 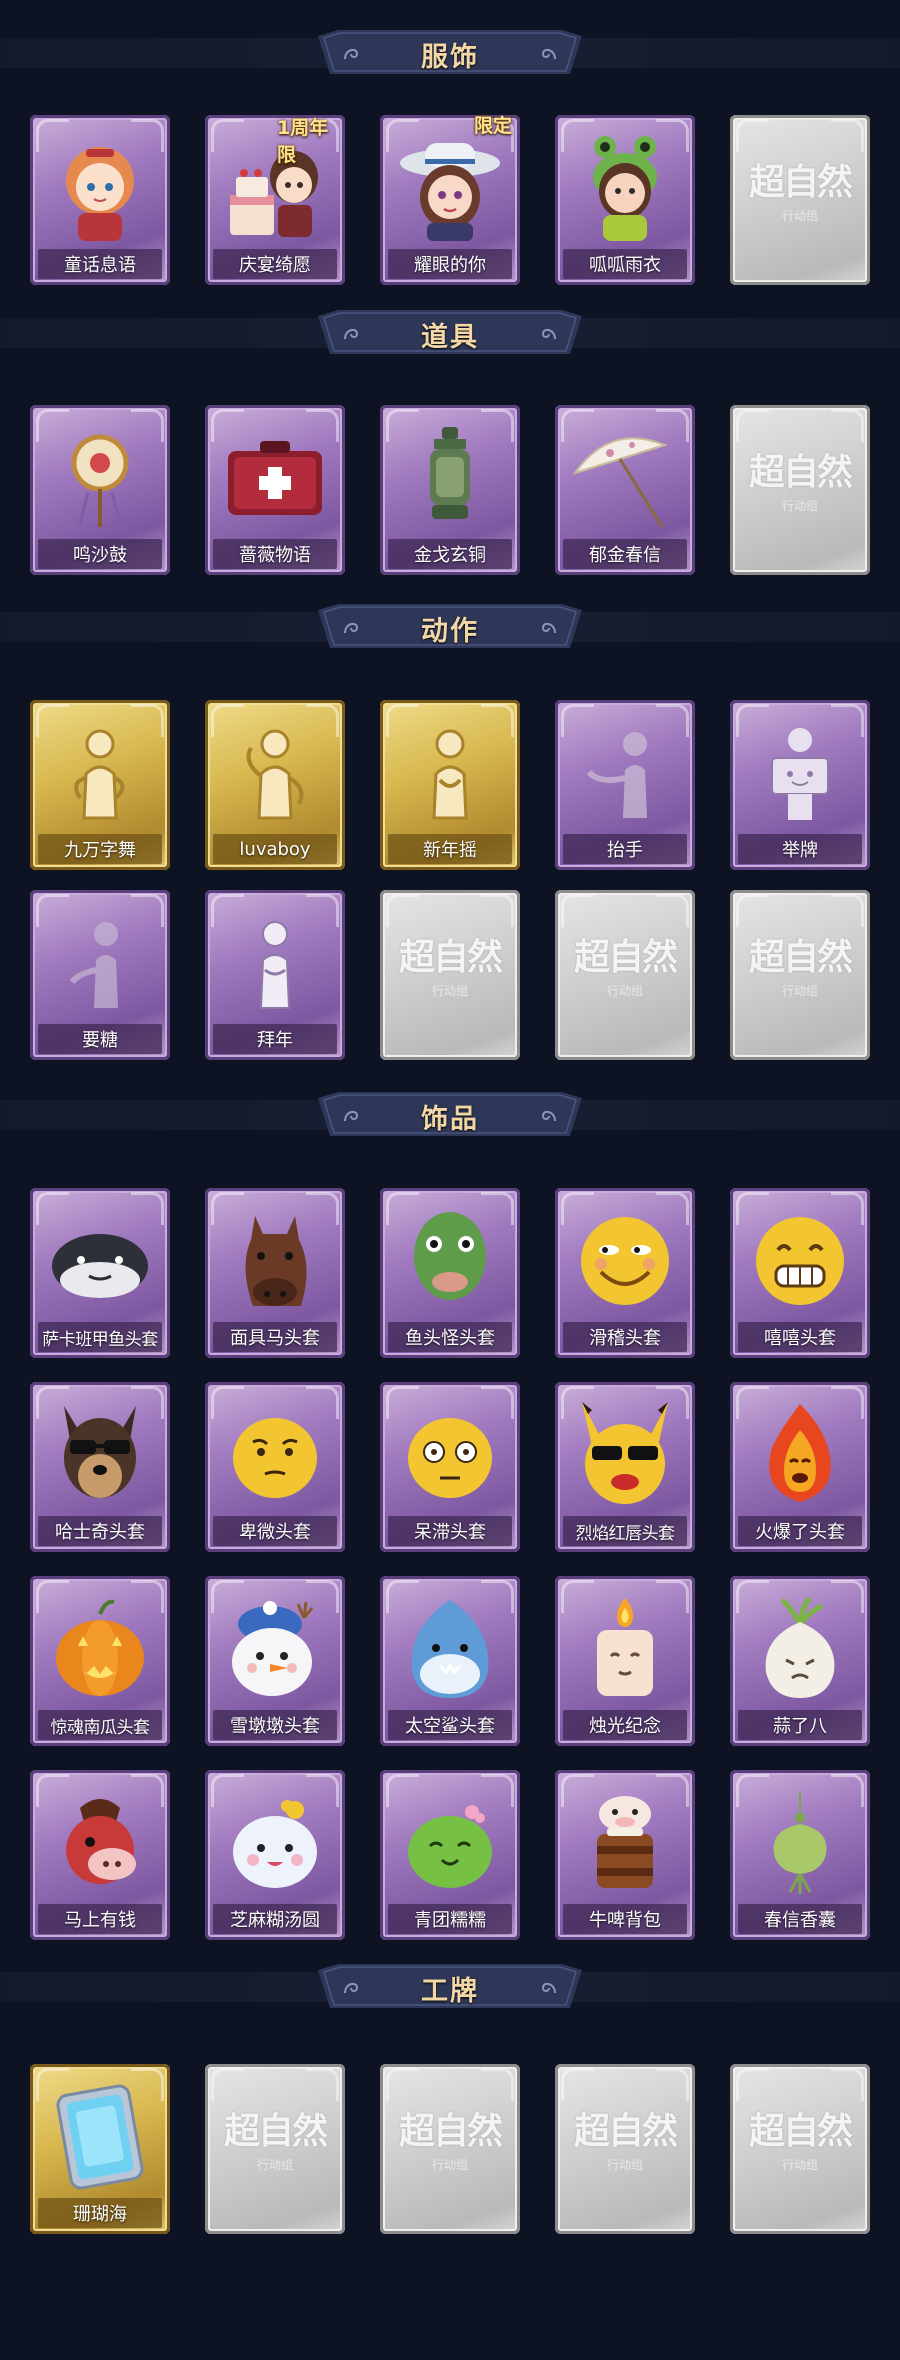 I want to click on green-dumpling-icon, so click(x=450, y=1843).